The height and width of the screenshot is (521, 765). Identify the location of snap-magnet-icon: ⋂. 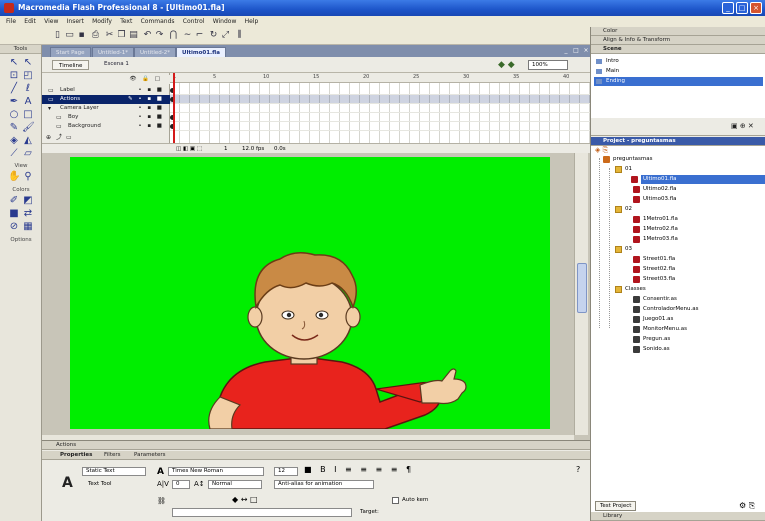
(173, 35).